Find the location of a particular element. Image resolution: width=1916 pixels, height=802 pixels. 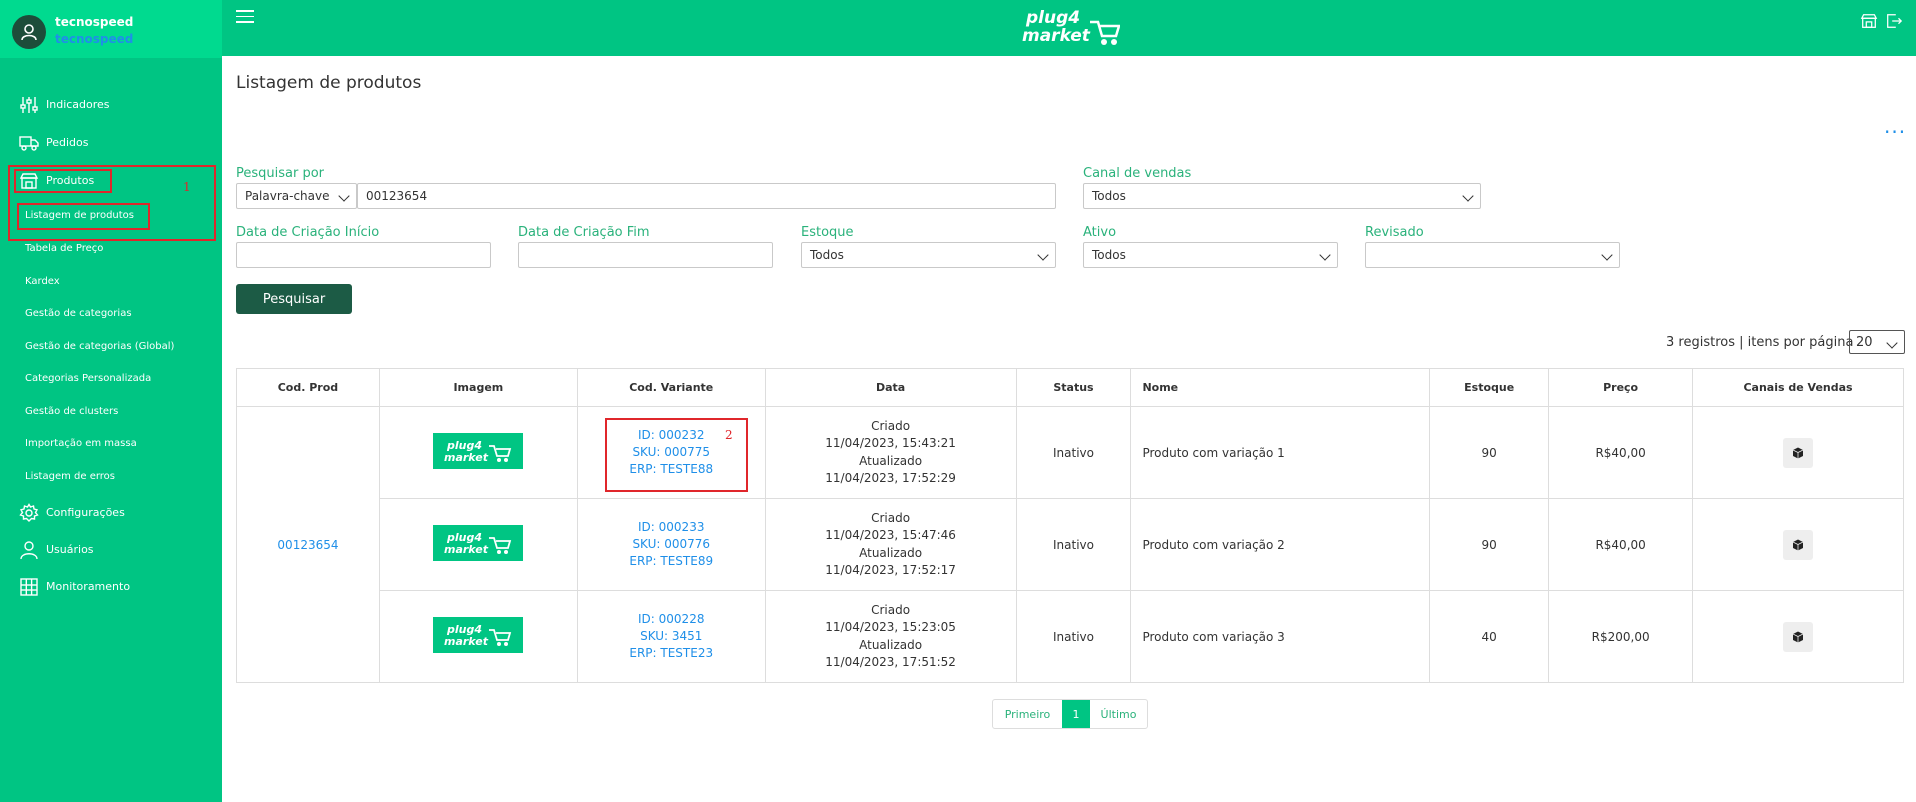

sidebar-subitem-tabela-preco: Tabela de Preço is located at coordinates (64, 248).